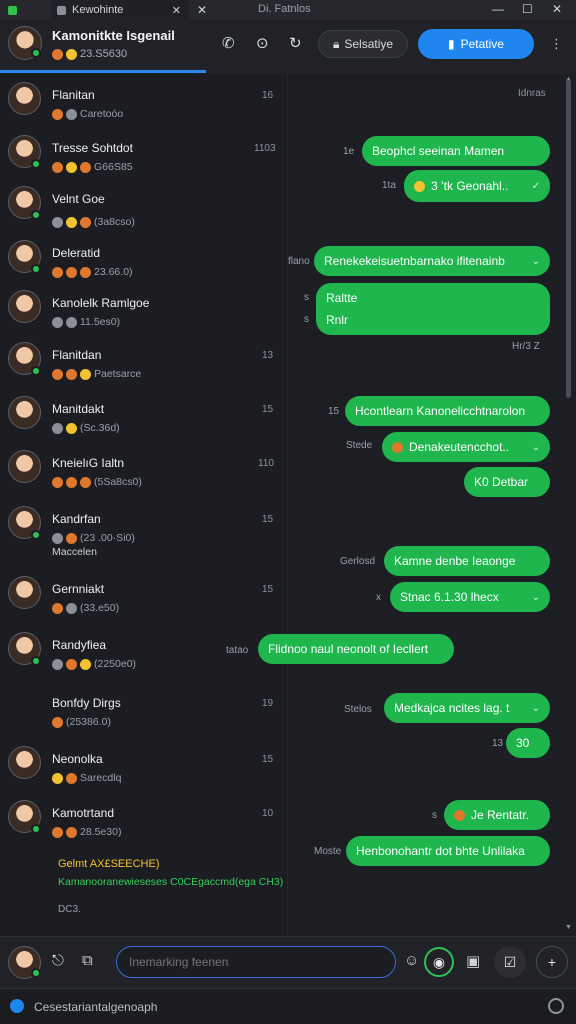 Image resolution: width=576 pixels, height=1024 pixels. I want to click on image-icon: ⧉, so click(87, 960).